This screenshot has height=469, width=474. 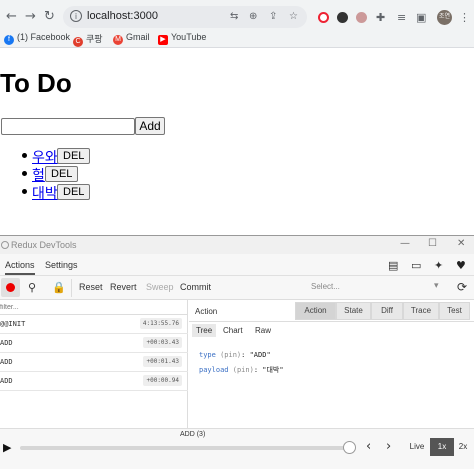 What do you see at coordinates (234, 16) in the screenshot?
I see `translate-icon: ⇆` at bounding box center [234, 16].